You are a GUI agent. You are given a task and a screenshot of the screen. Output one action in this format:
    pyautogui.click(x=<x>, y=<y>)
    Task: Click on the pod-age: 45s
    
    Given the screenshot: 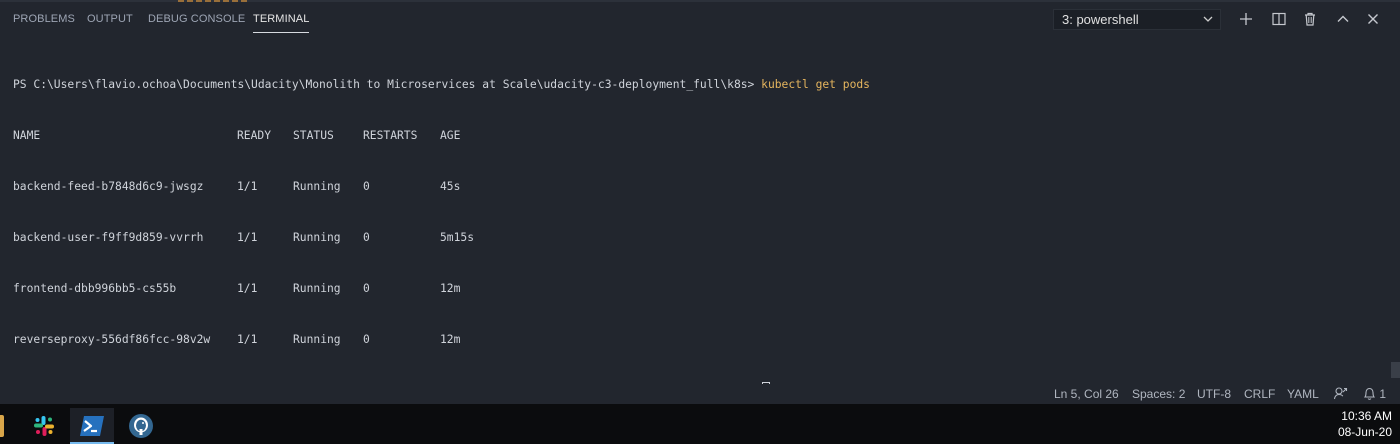 What is the action you would take?
    pyautogui.click(x=450, y=186)
    